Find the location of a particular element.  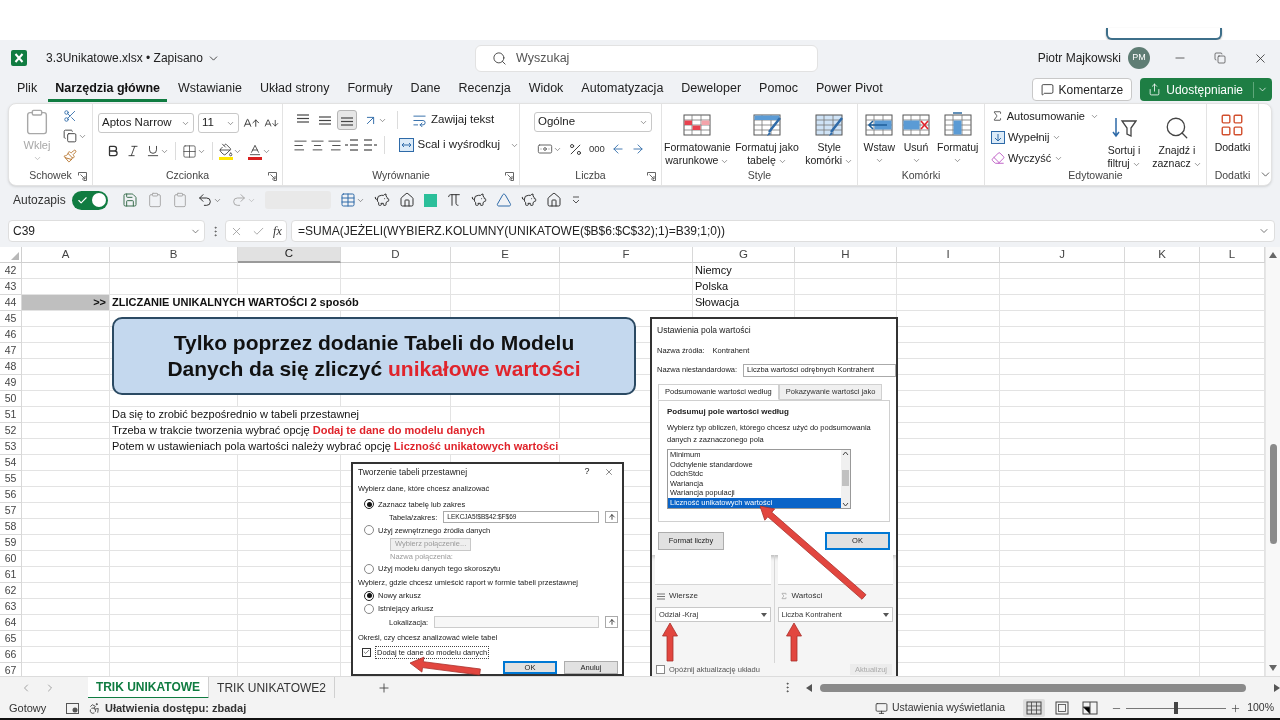

arrow-right-icon is located at coordinates (637, 149).